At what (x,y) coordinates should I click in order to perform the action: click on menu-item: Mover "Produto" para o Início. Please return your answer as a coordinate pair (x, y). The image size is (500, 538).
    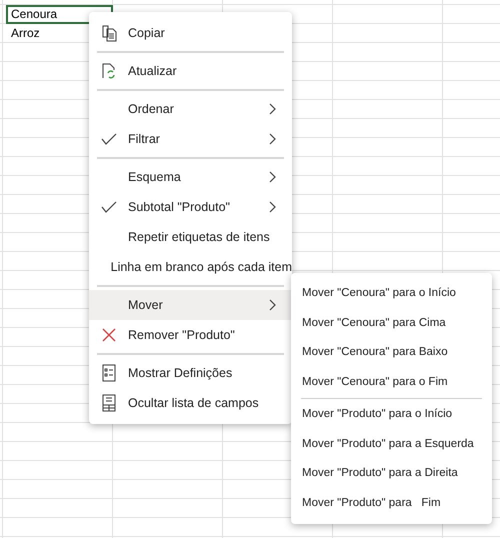
    Looking at the image, I should click on (391, 415).